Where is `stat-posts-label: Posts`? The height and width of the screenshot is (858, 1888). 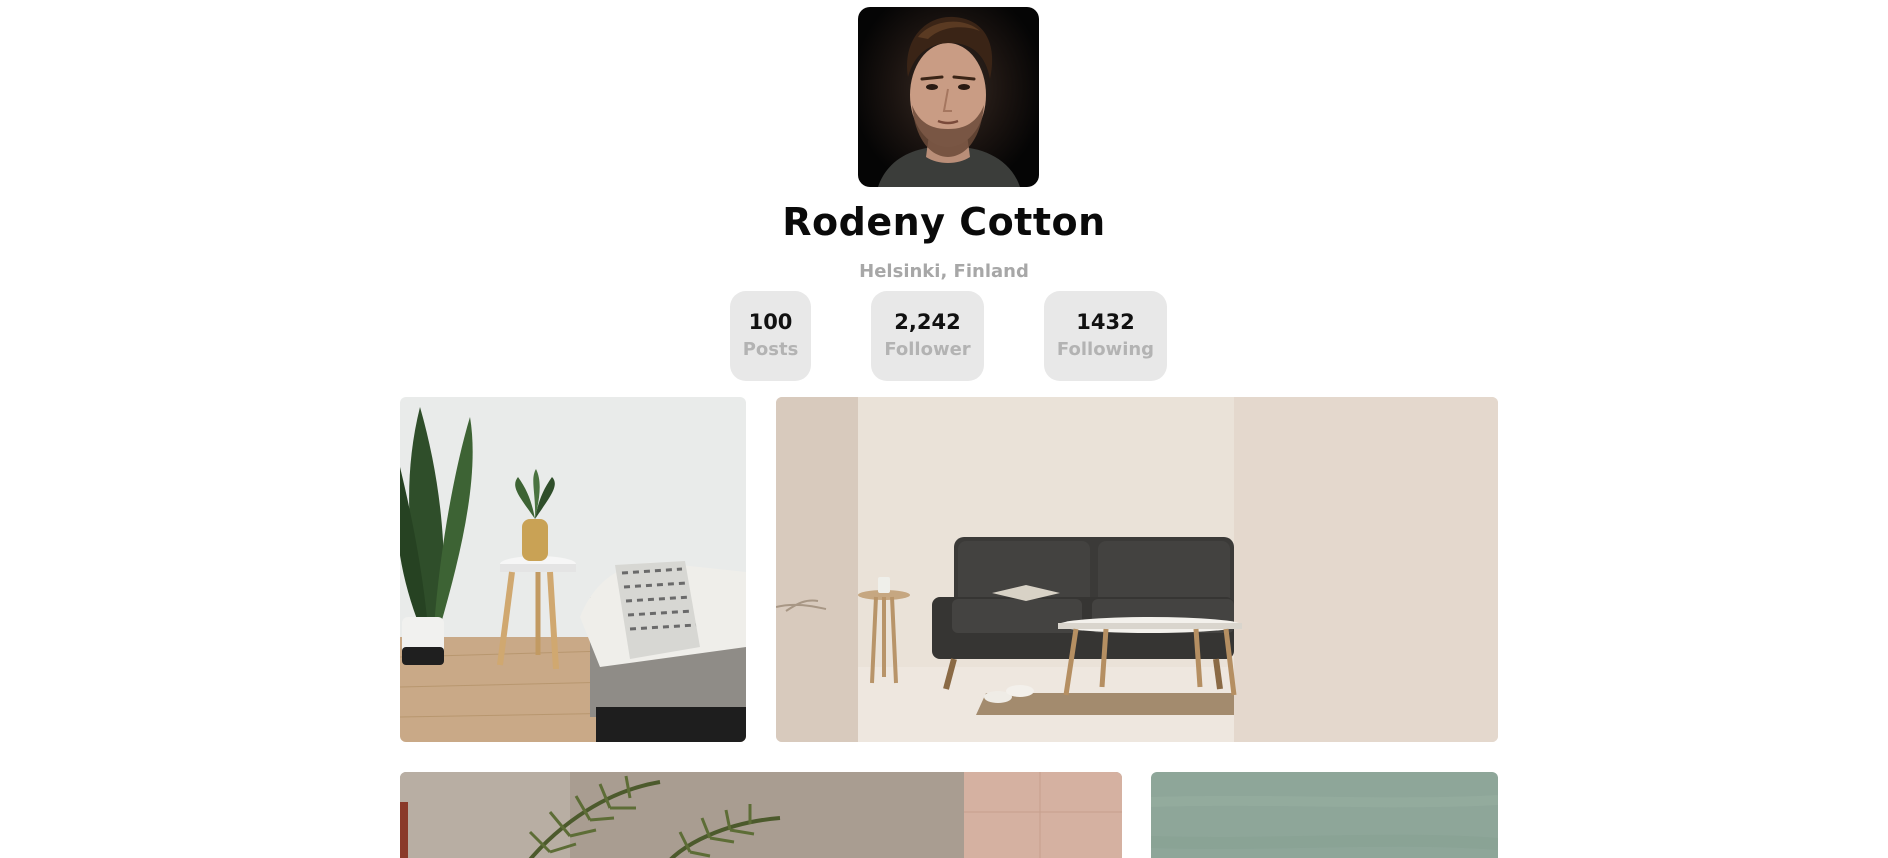 stat-posts-label: Posts is located at coordinates (770, 349).